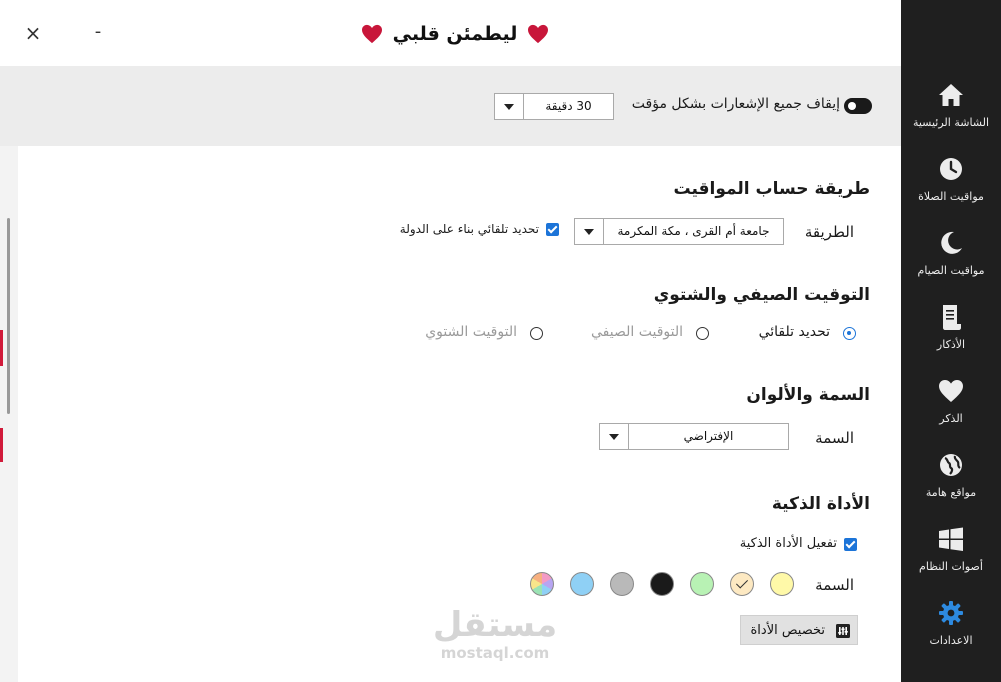  I want to click on radio-summer, so click(702, 333).